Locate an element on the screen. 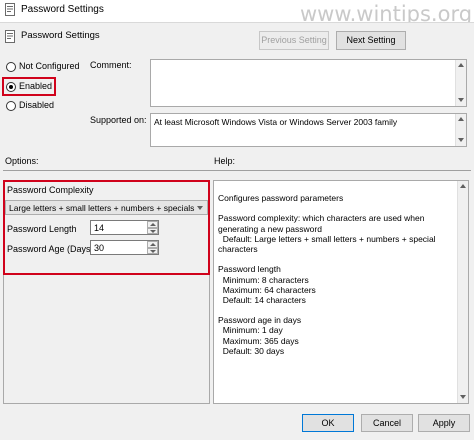 Image resolution: width=474 pixels, height=440 pixels. title-bar: Password Settings www.wintips.org is located at coordinates (237, 13).